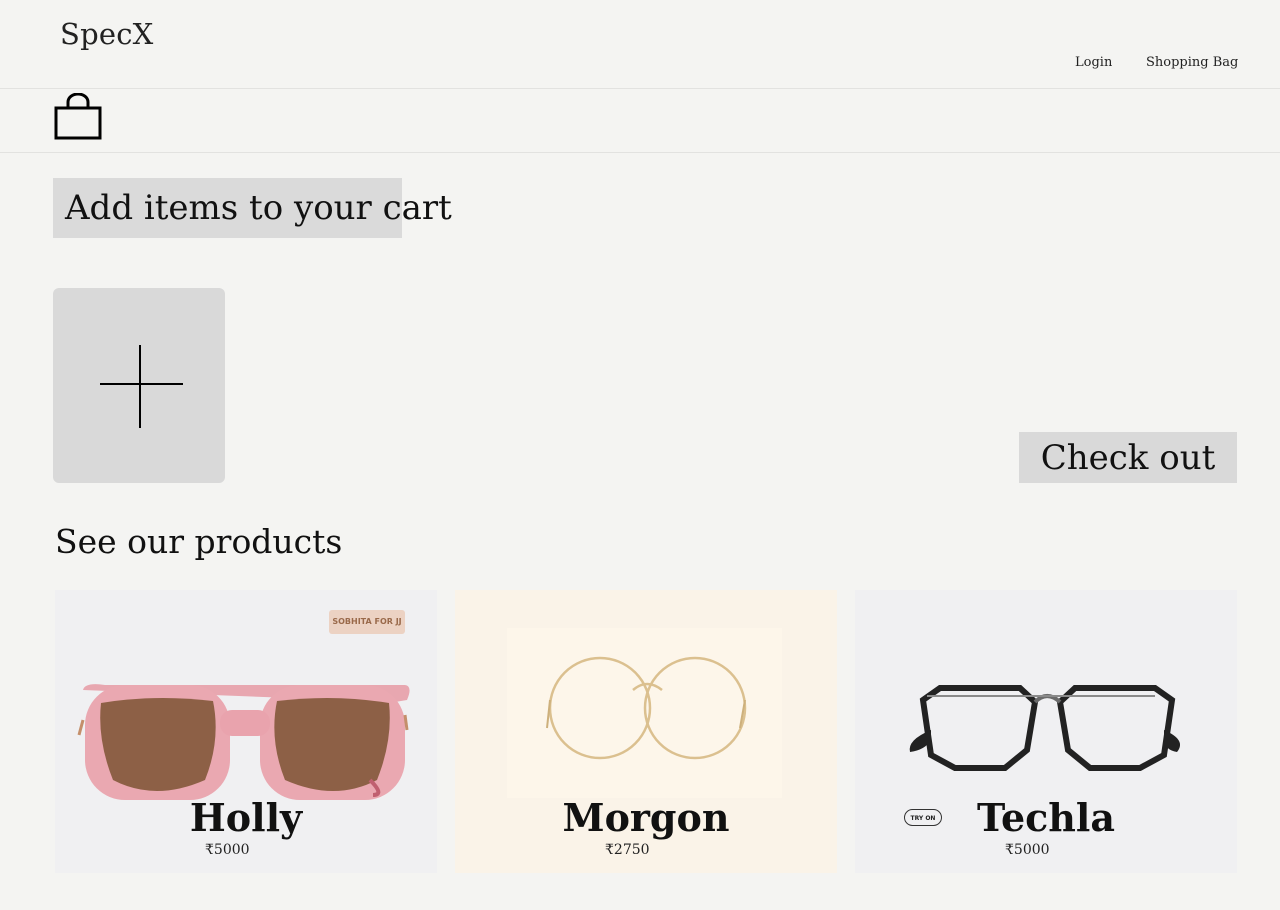  Describe the element at coordinates (139, 385) in the screenshot. I see `add-item-button` at that location.